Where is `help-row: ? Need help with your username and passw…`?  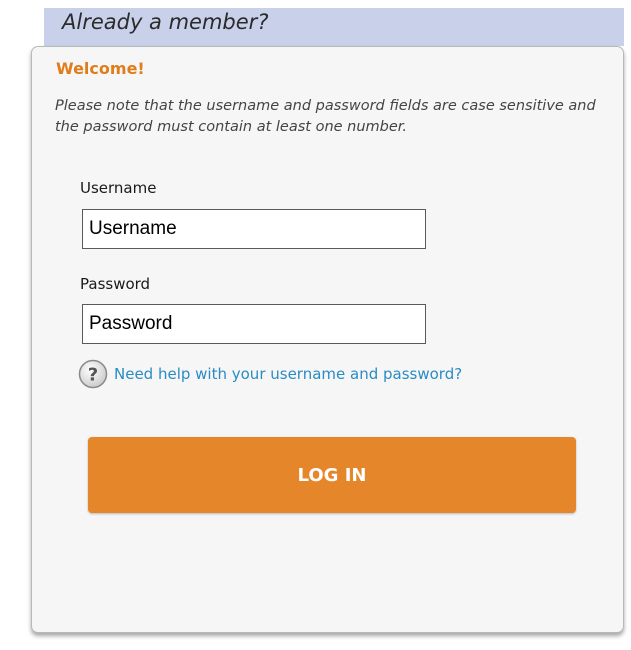
help-row: ? Need help with your username and passw… is located at coordinates (270, 374).